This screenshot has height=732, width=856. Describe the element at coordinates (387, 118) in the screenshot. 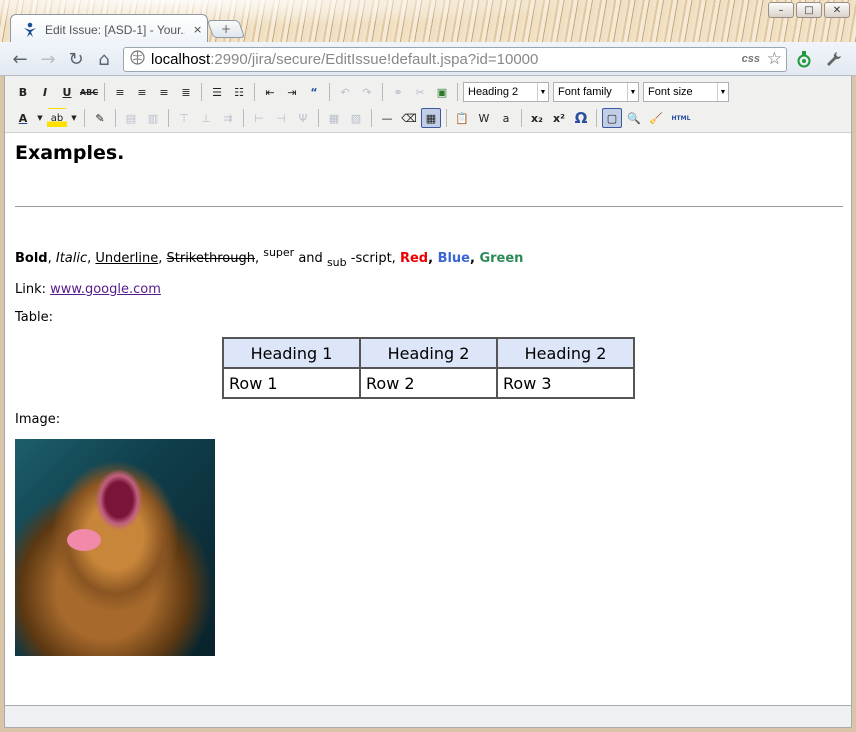

I see `horizontal-rule-icon: —` at that location.